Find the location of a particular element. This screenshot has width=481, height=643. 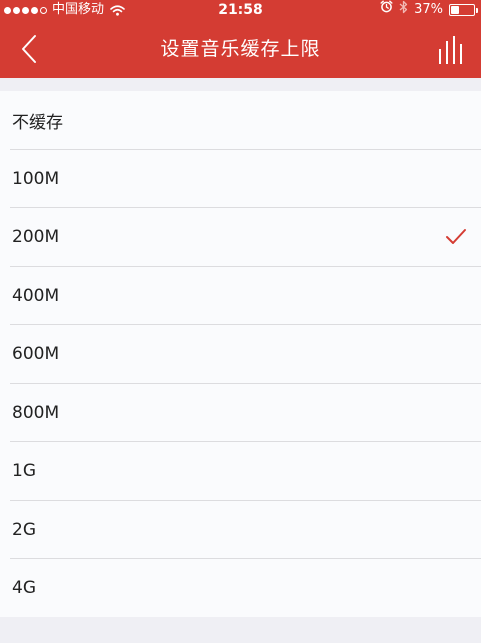

chevron-left-icon is located at coordinates (29, 49).